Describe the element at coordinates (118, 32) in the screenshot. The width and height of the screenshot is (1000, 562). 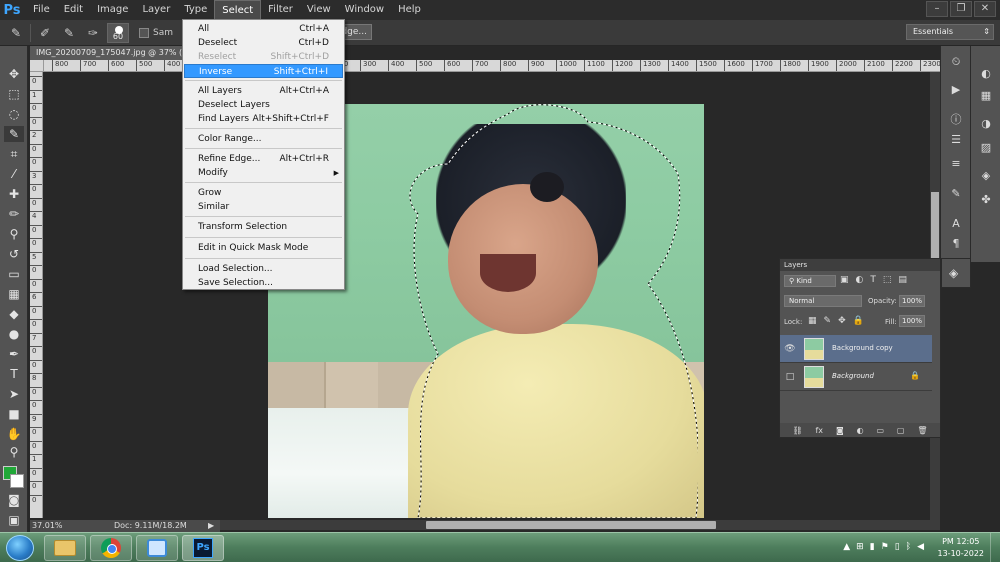
I see `brush-size-picker: 60` at that location.